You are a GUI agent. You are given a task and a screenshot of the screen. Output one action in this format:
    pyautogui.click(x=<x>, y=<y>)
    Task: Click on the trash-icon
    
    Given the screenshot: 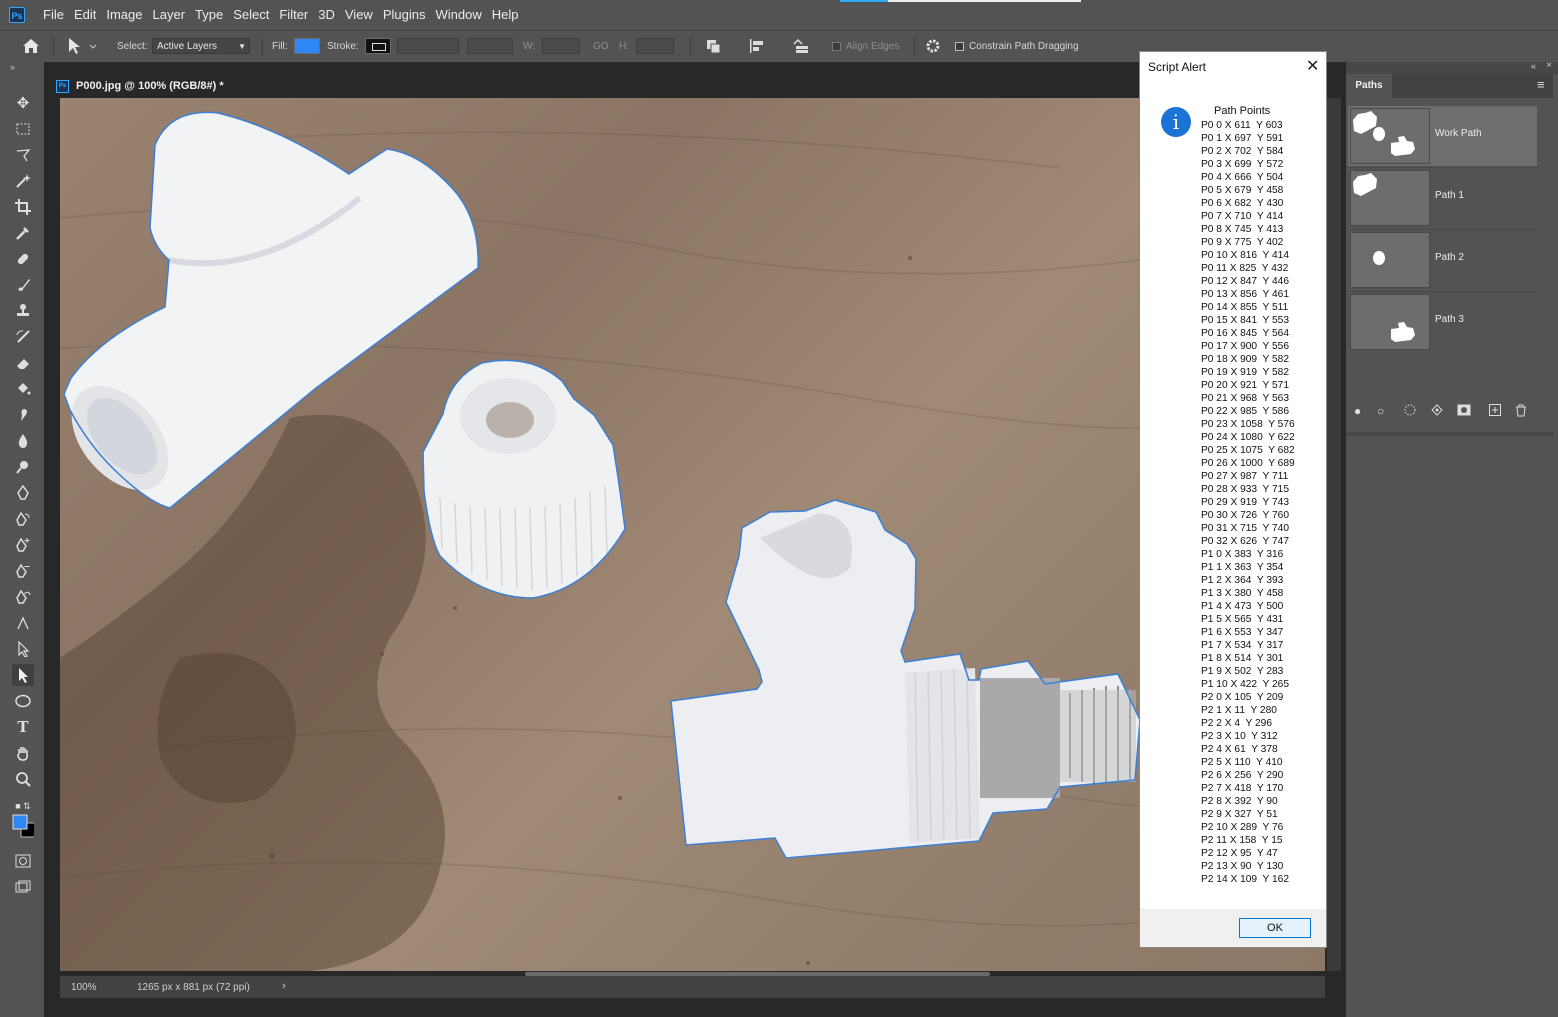 What is the action you would take?
    pyautogui.click(x=1521, y=412)
    